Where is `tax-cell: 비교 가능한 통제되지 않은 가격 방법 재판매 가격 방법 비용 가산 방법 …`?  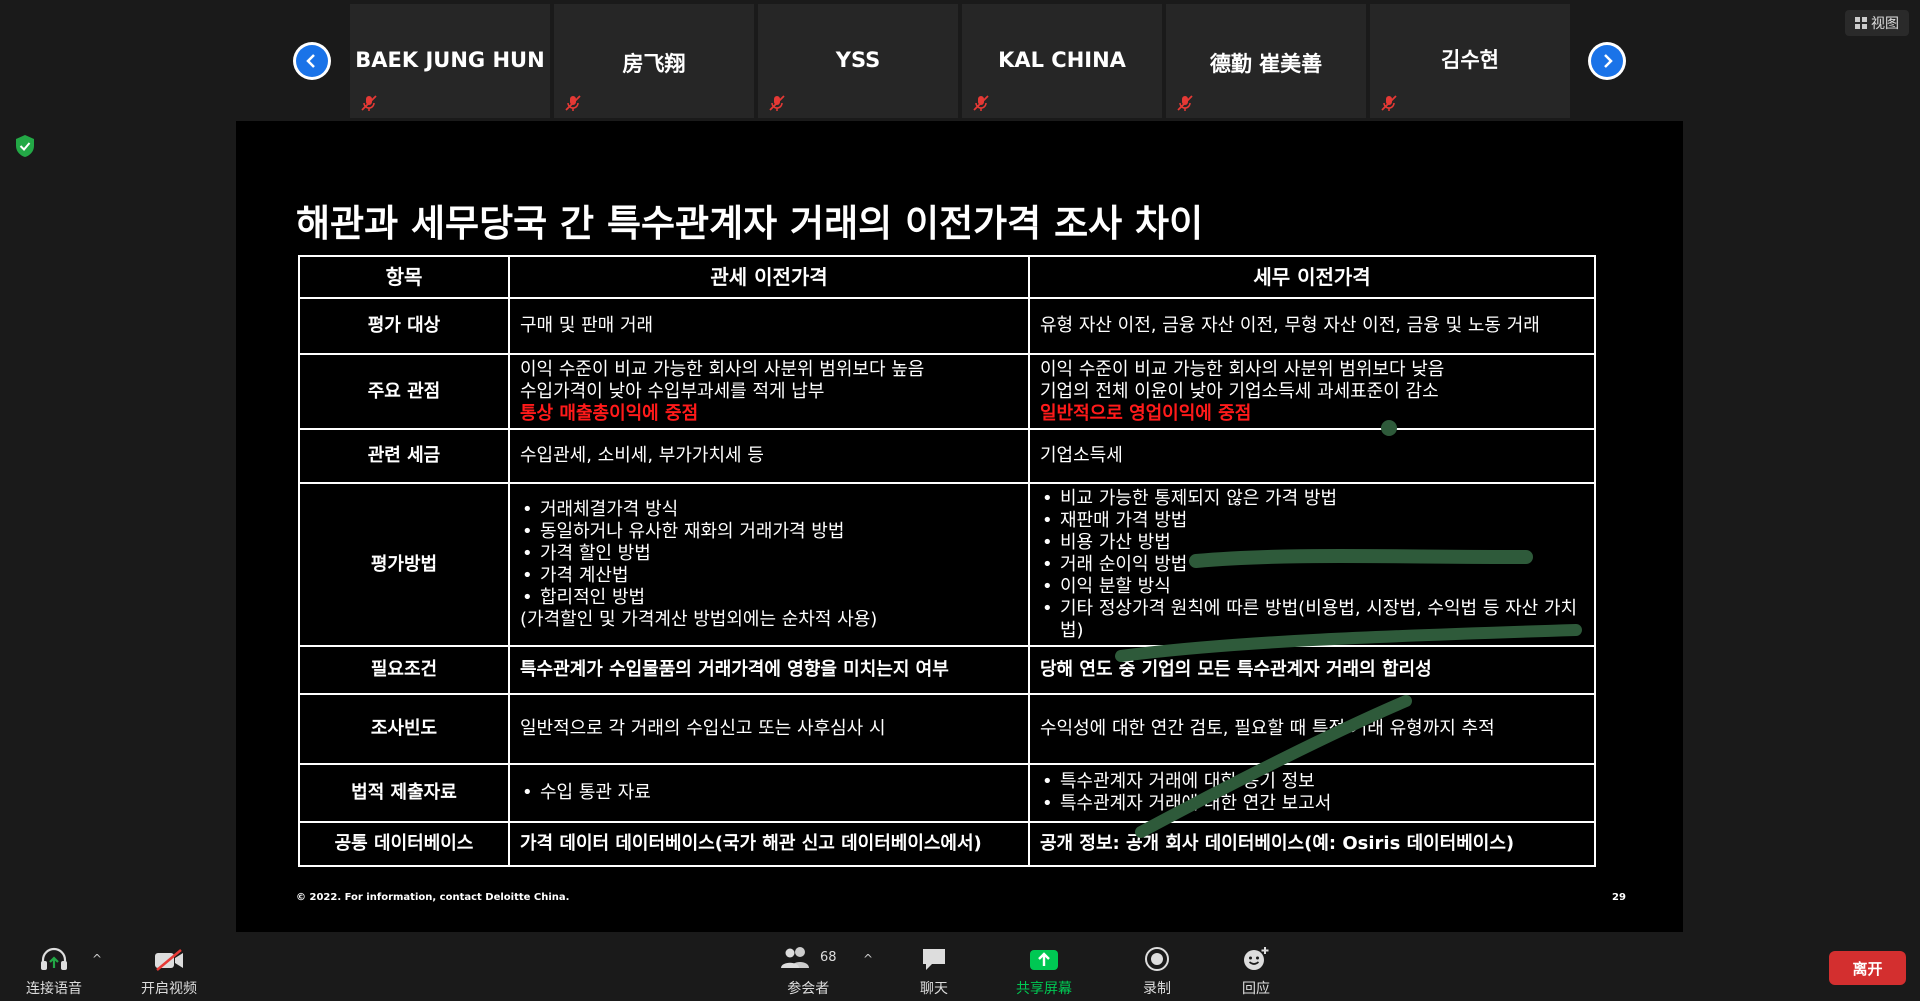 tax-cell: 비교 가능한 통제되지 않은 가격 방법 재판매 가격 방법 비용 가산 방법 … is located at coordinates (1312, 564).